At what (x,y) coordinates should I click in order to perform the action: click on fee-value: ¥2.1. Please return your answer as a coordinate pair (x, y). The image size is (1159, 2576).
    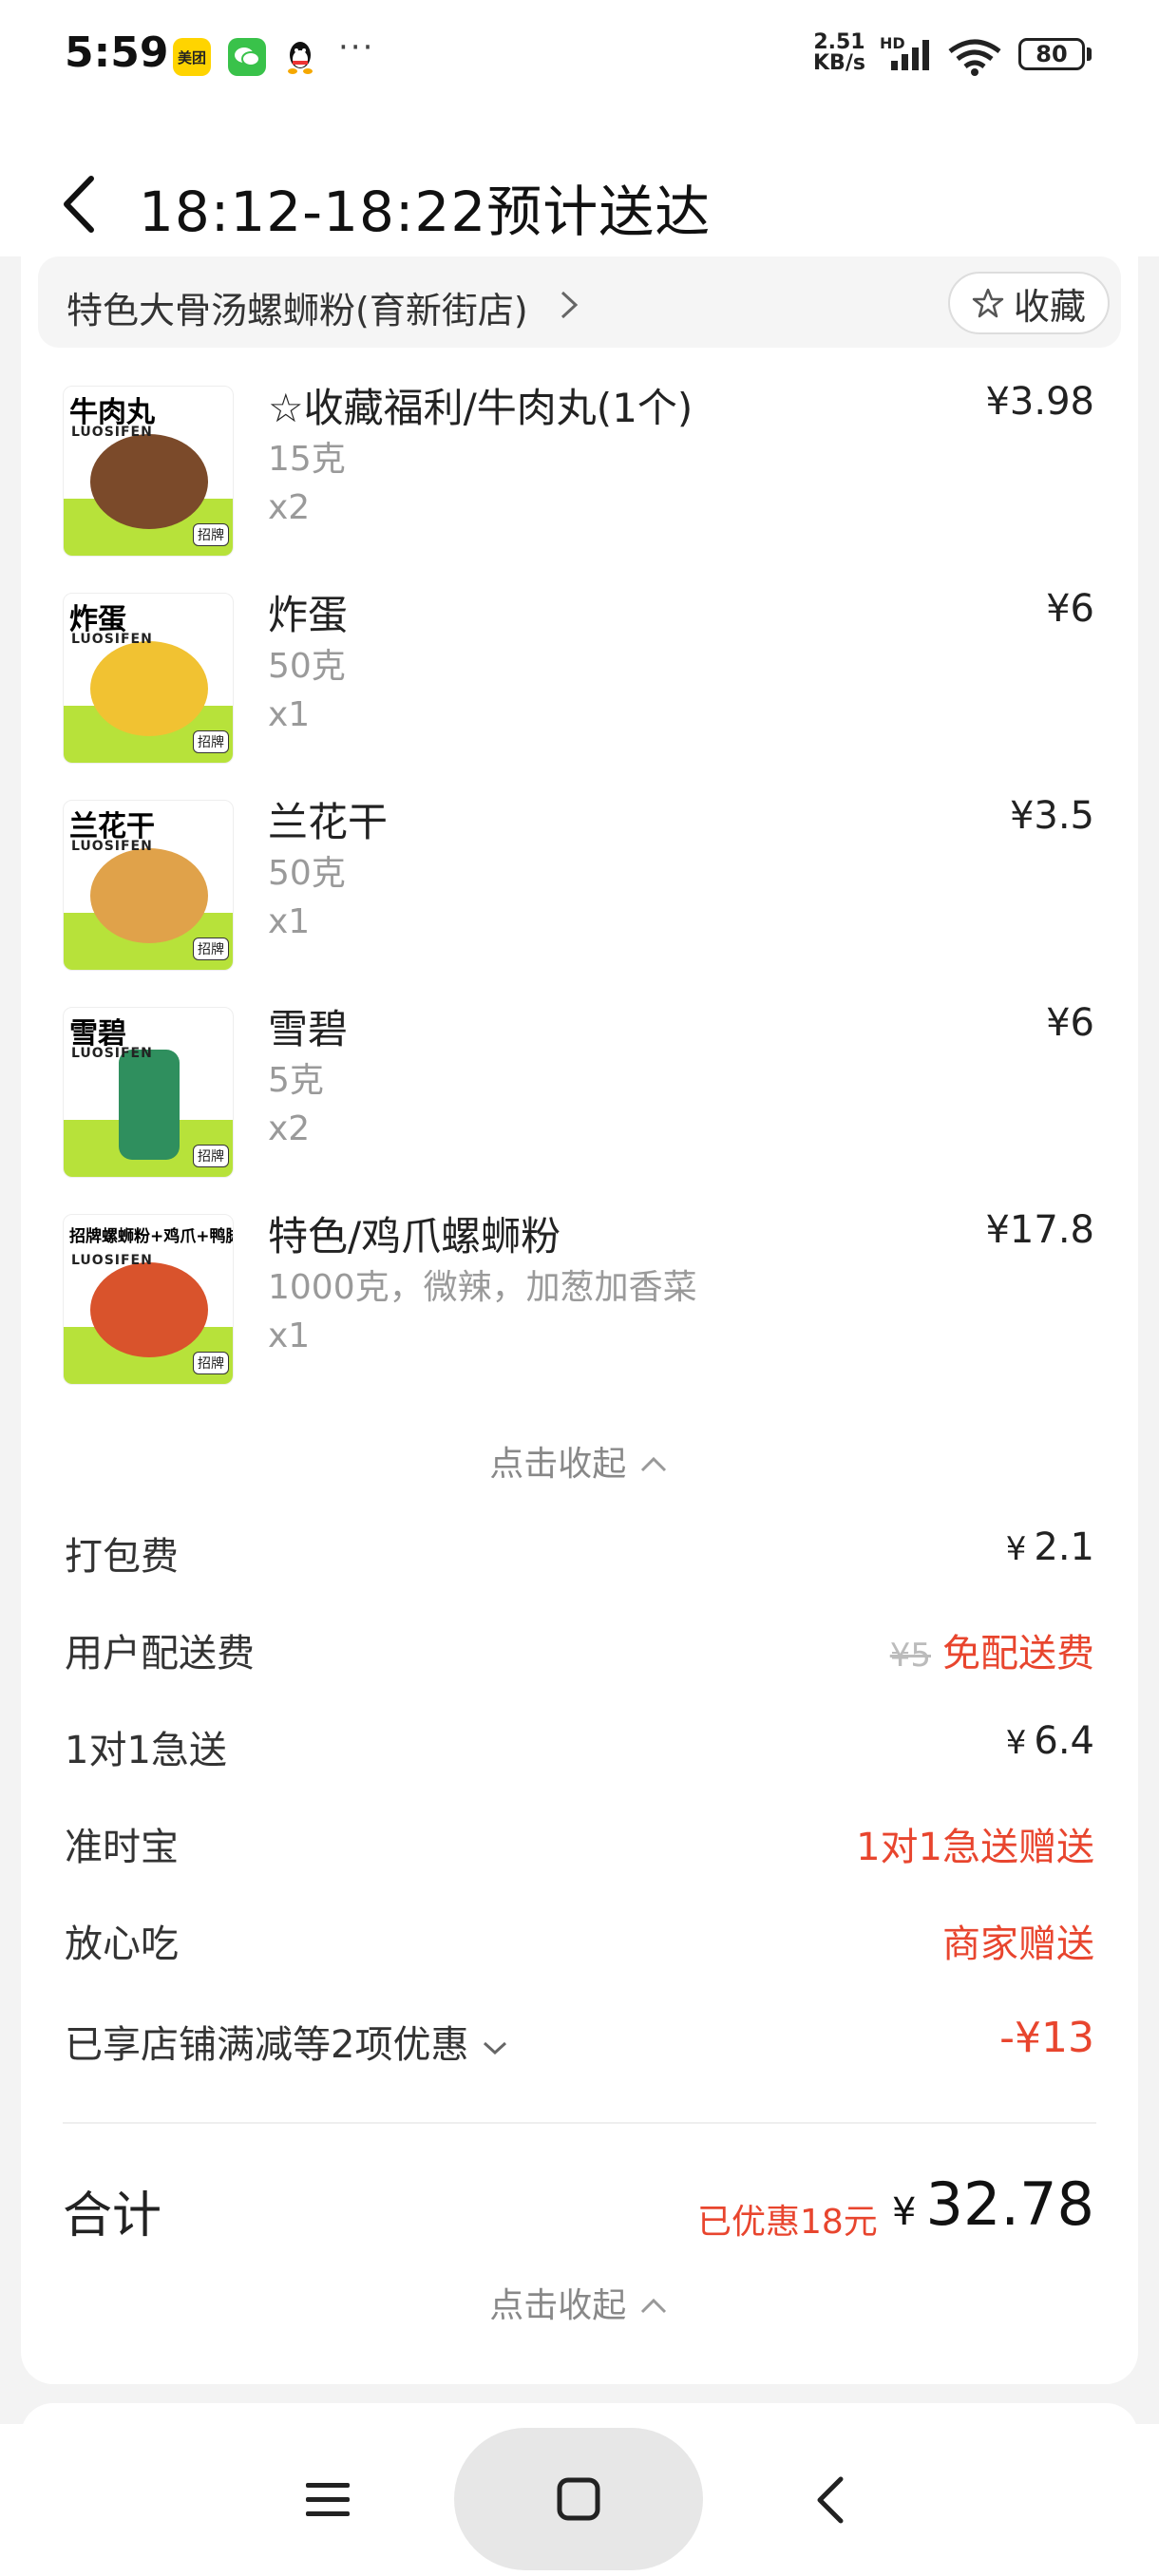
    Looking at the image, I should click on (1050, 1547).